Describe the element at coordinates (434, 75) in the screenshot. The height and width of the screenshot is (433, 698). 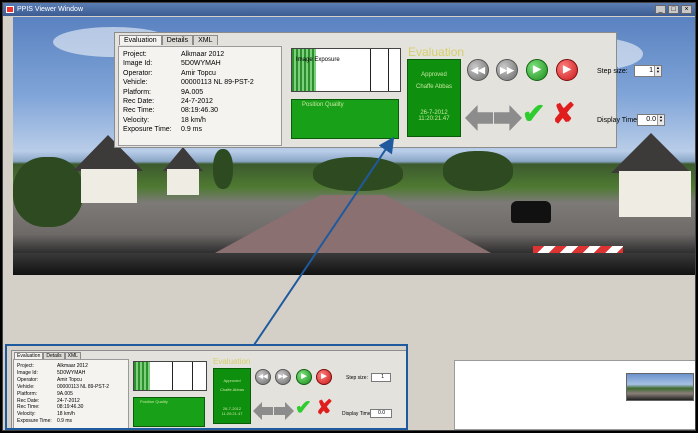
I see `status-state: Approved` at that location.